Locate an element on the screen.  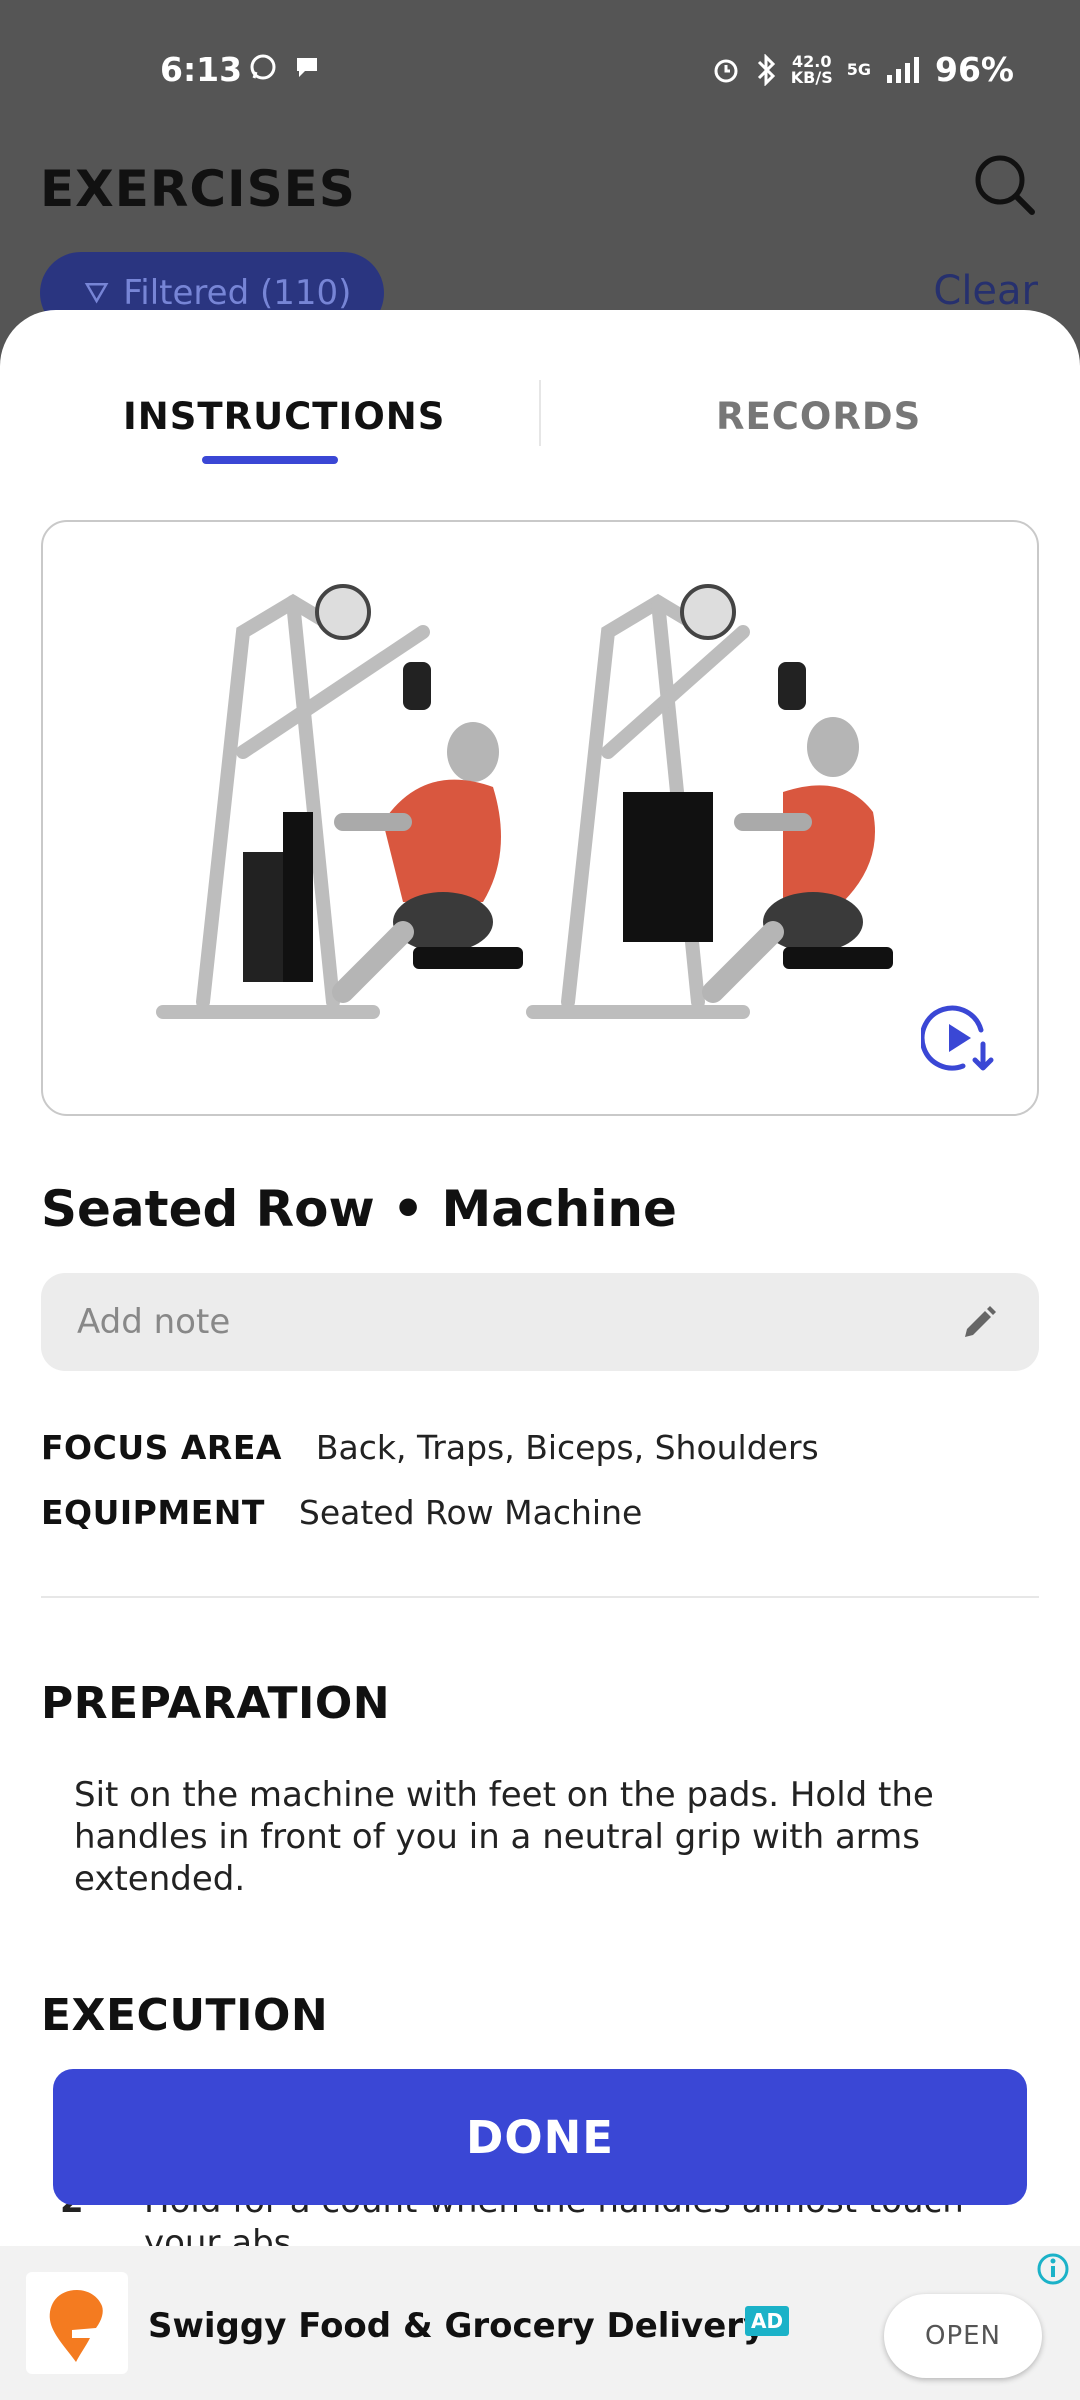
pencil-icon is located at coordinates (979, 1323).